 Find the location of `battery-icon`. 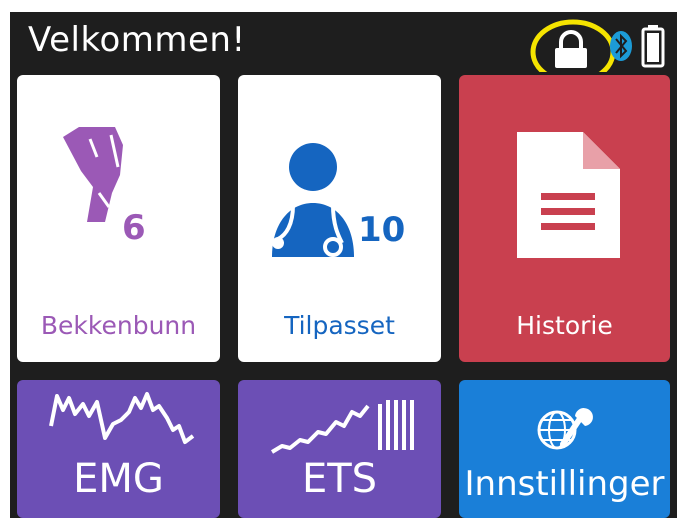

battery-icon is located at coordinates (653, 46).